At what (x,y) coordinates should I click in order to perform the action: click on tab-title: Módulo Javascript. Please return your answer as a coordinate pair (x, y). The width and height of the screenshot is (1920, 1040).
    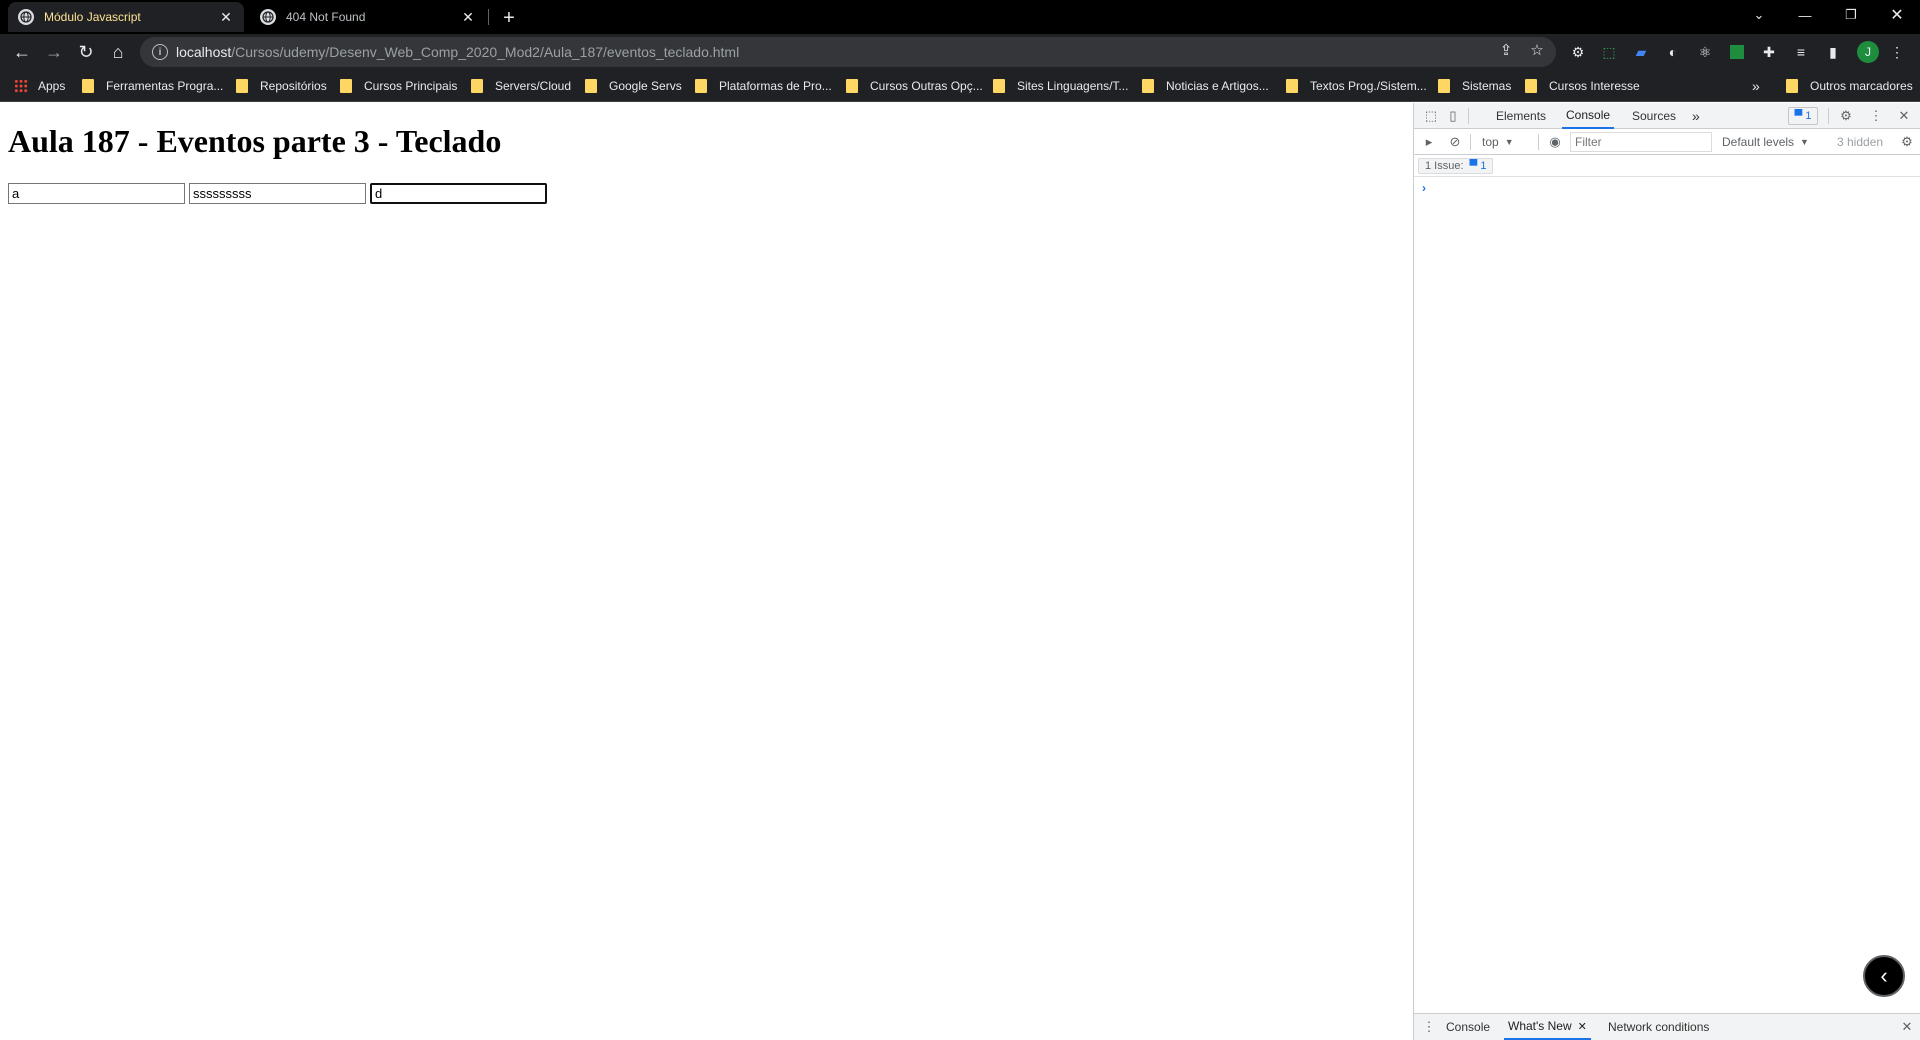
    Looking at the image, I should click on (92, 17).